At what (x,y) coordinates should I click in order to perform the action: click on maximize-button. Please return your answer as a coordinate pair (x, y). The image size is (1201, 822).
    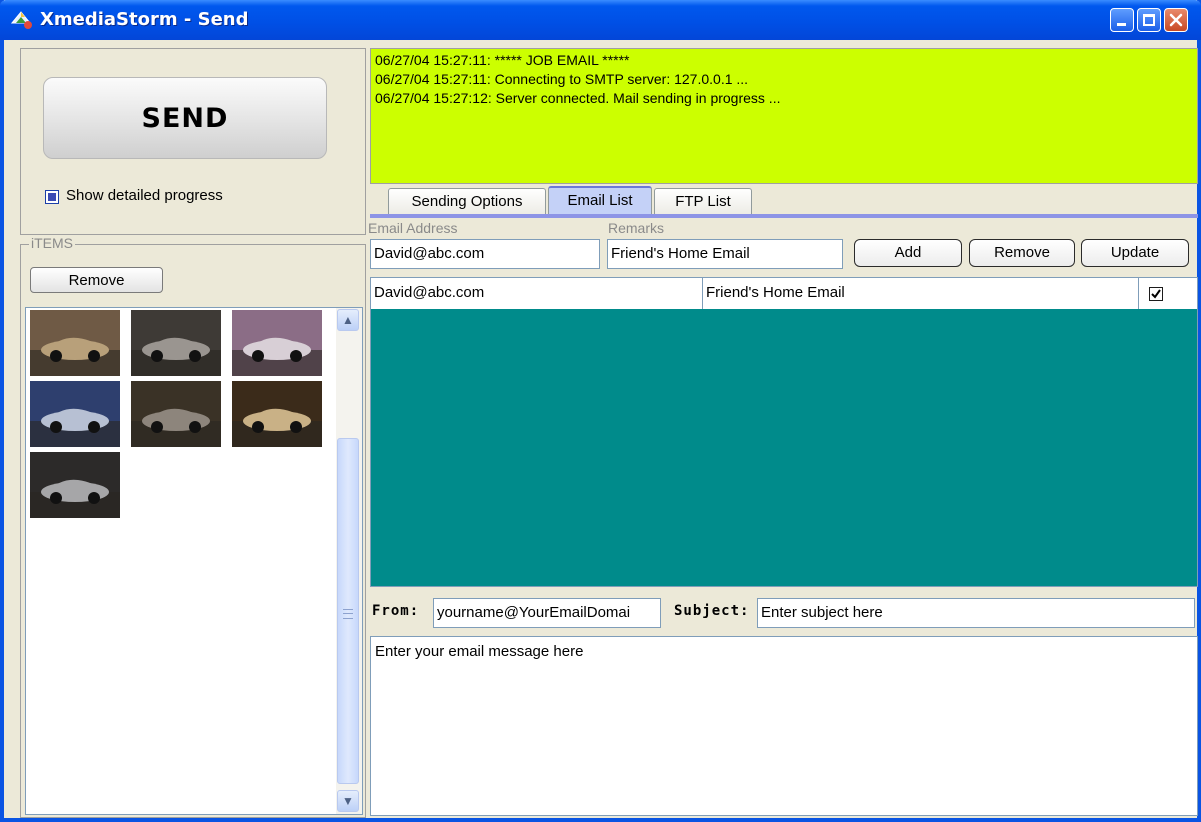
    Looking at the image, I should click on (1149, 20).